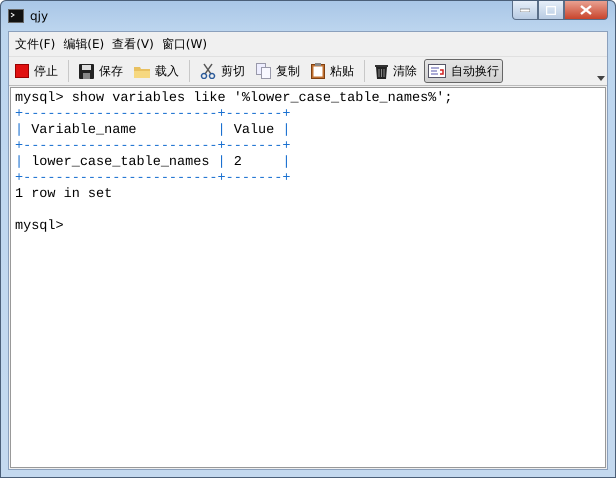  Describe the element at coordinates (278, 71) in the screenshot. I see `toolbar-button: 复制` at that location.